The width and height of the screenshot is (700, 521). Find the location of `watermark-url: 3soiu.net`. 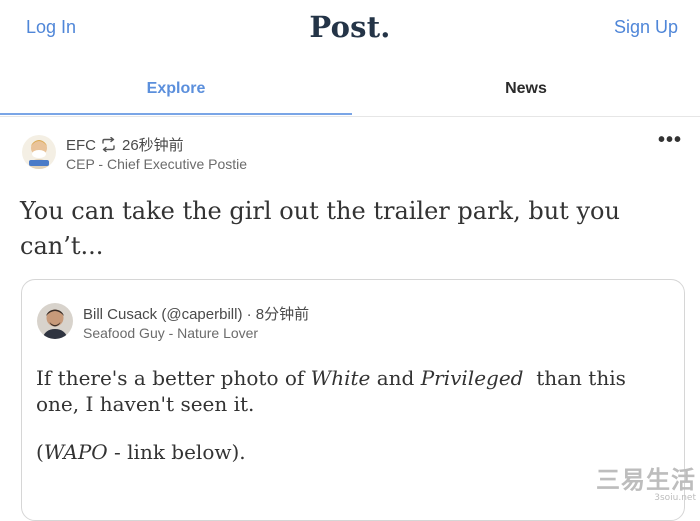

watermark-url: 3soiu.net is located at coordinates (675, 498).